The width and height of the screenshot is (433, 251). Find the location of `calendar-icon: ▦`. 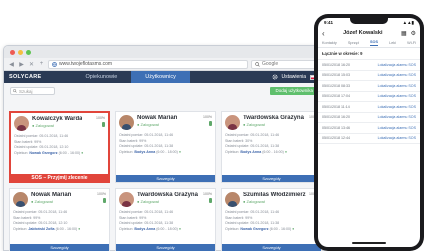

calendar-icon: ▦ is located at coordinates (404, 33).